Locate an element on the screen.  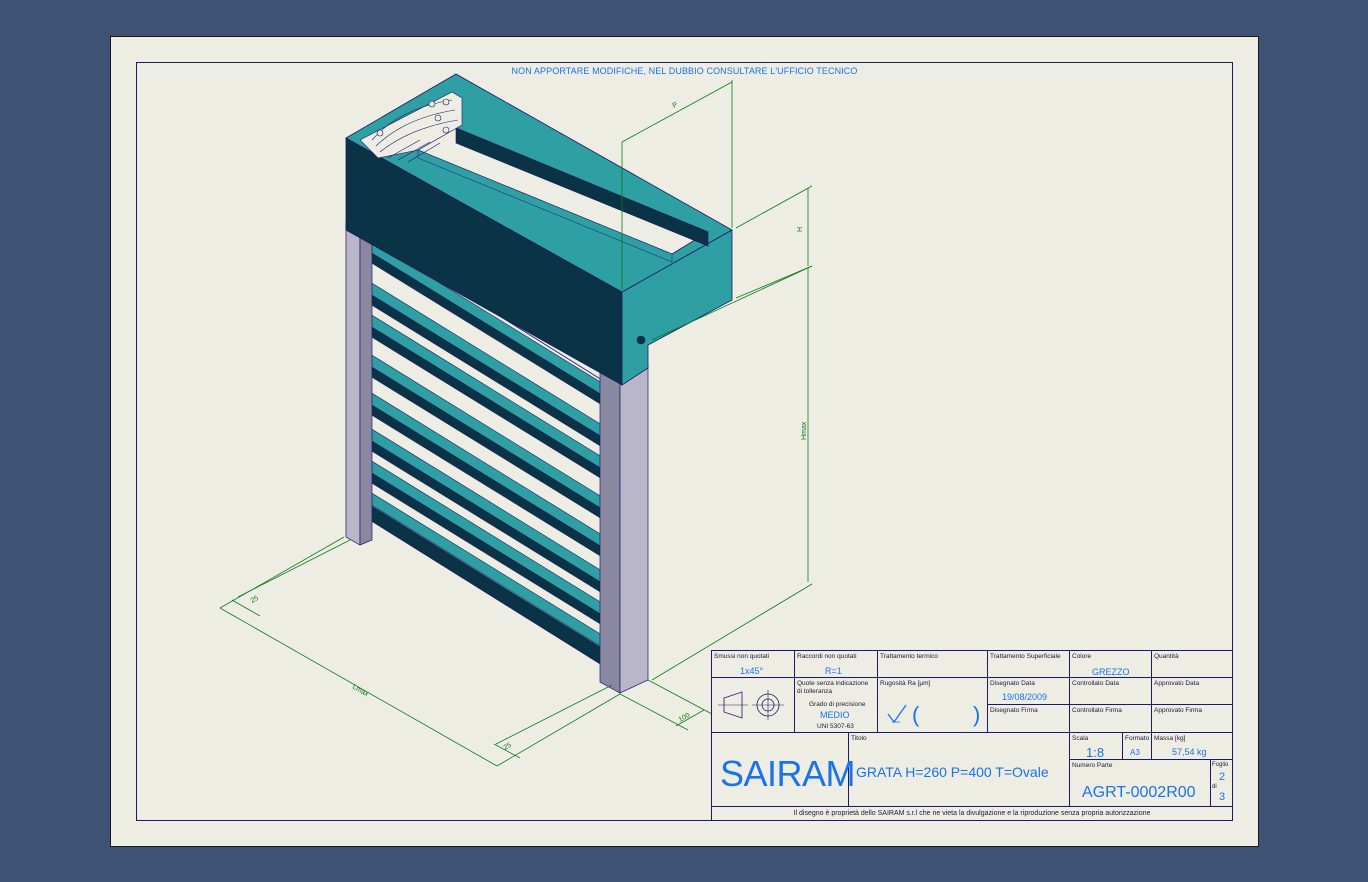
projection-symbol-cell is located at coordinates (753, 705).